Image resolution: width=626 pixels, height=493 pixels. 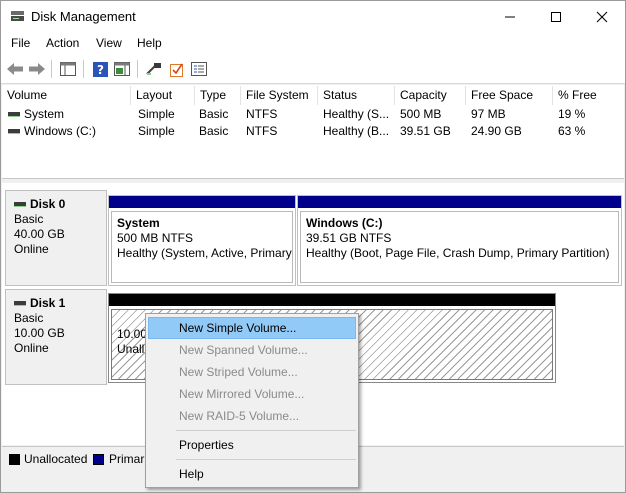 I want to click on unallocated-legend-swatch, so click(x=14, y=459).